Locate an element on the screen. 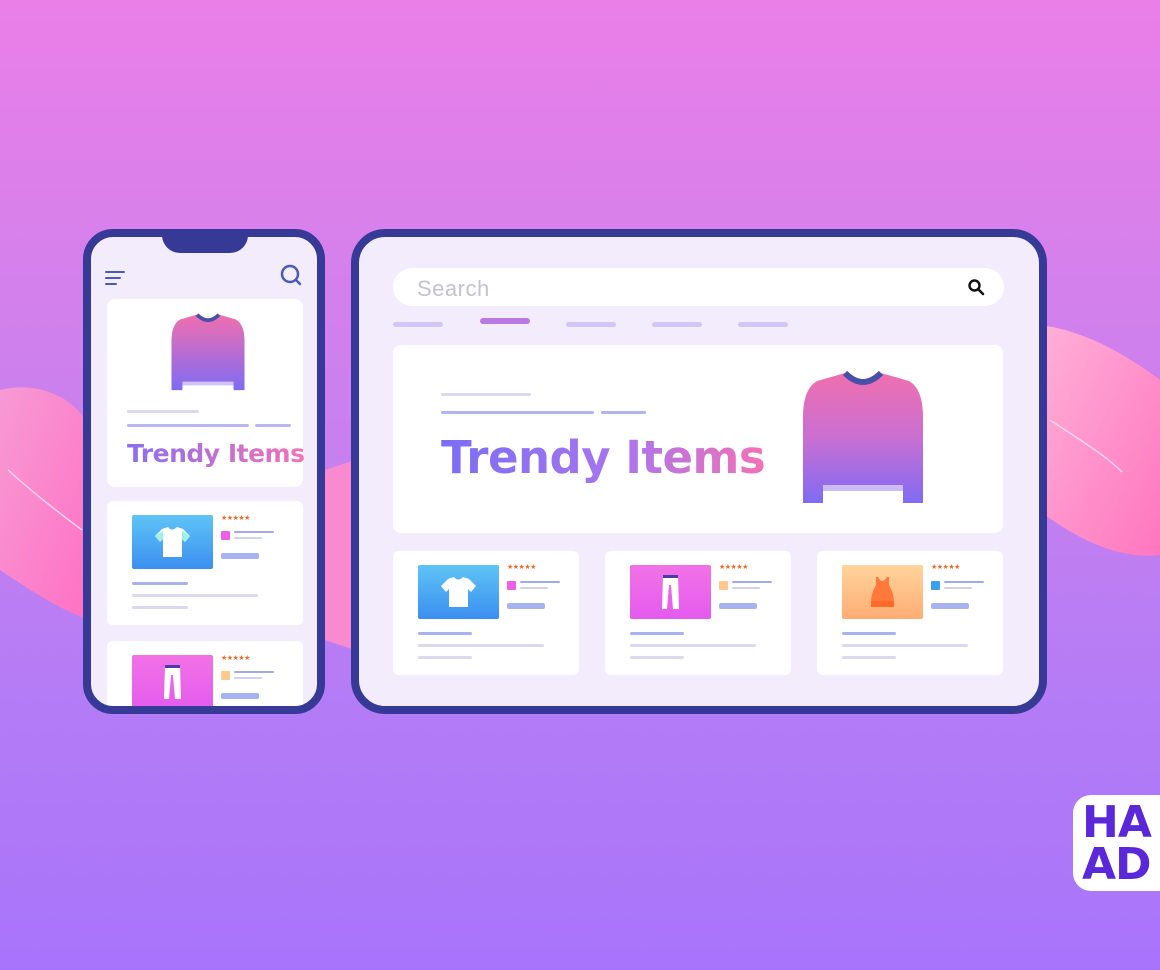  phone-notch is located at coordinates (205, 245).